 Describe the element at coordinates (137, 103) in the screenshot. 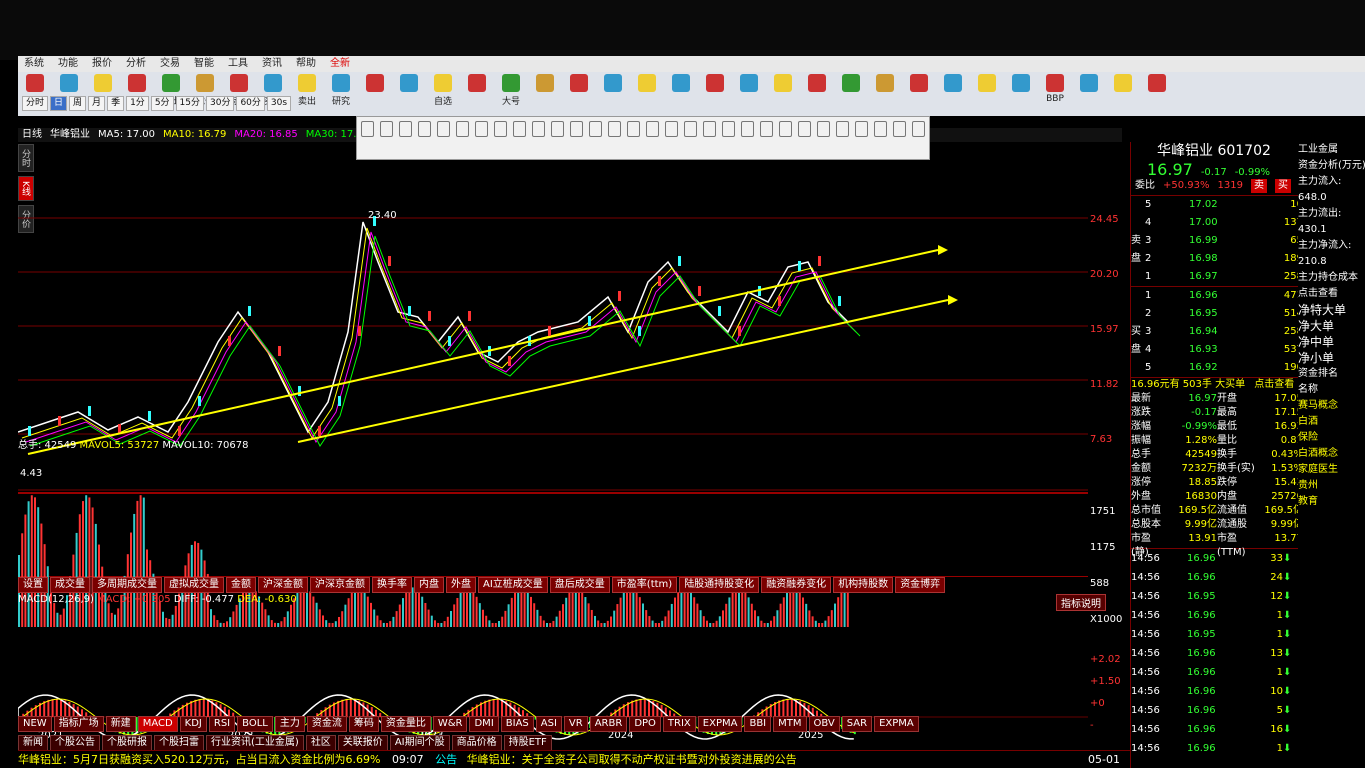

I see `period-tab-5: 1分` at that location.